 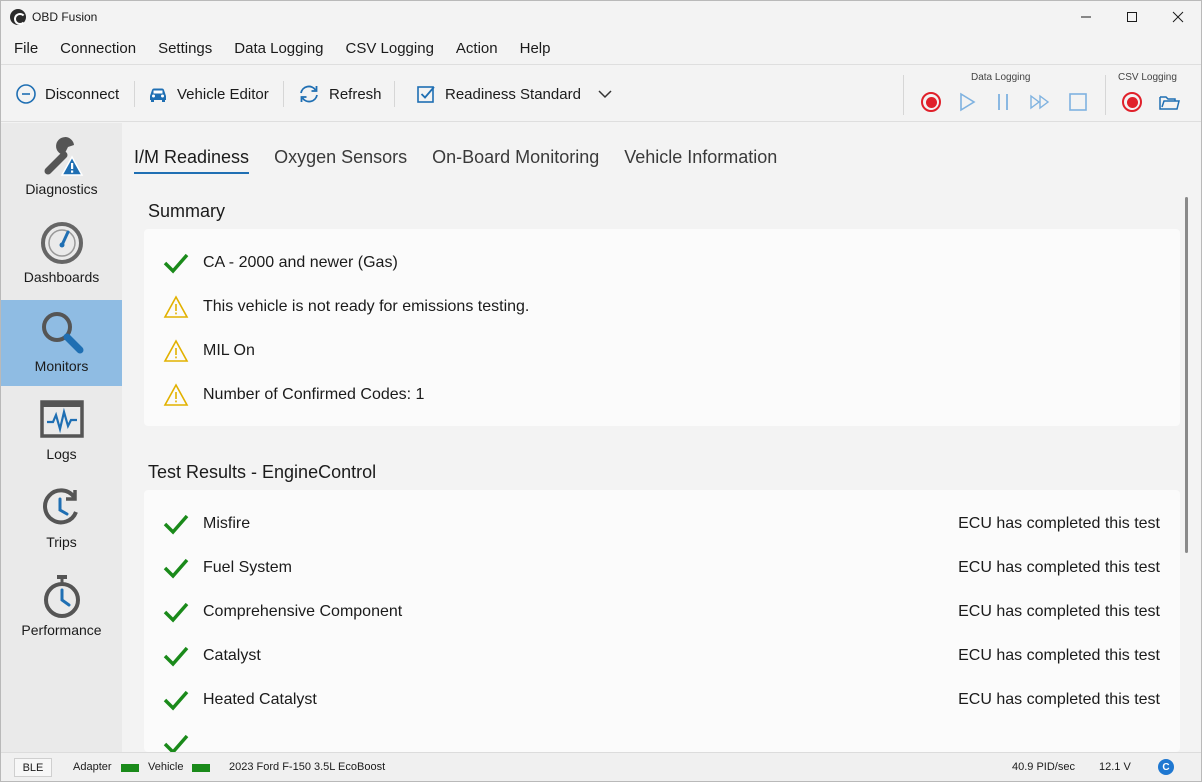 What do you see at coordinates (426, 94) in the screenshot?
I see `checkbox-icon` at bounding box center [426, 94].